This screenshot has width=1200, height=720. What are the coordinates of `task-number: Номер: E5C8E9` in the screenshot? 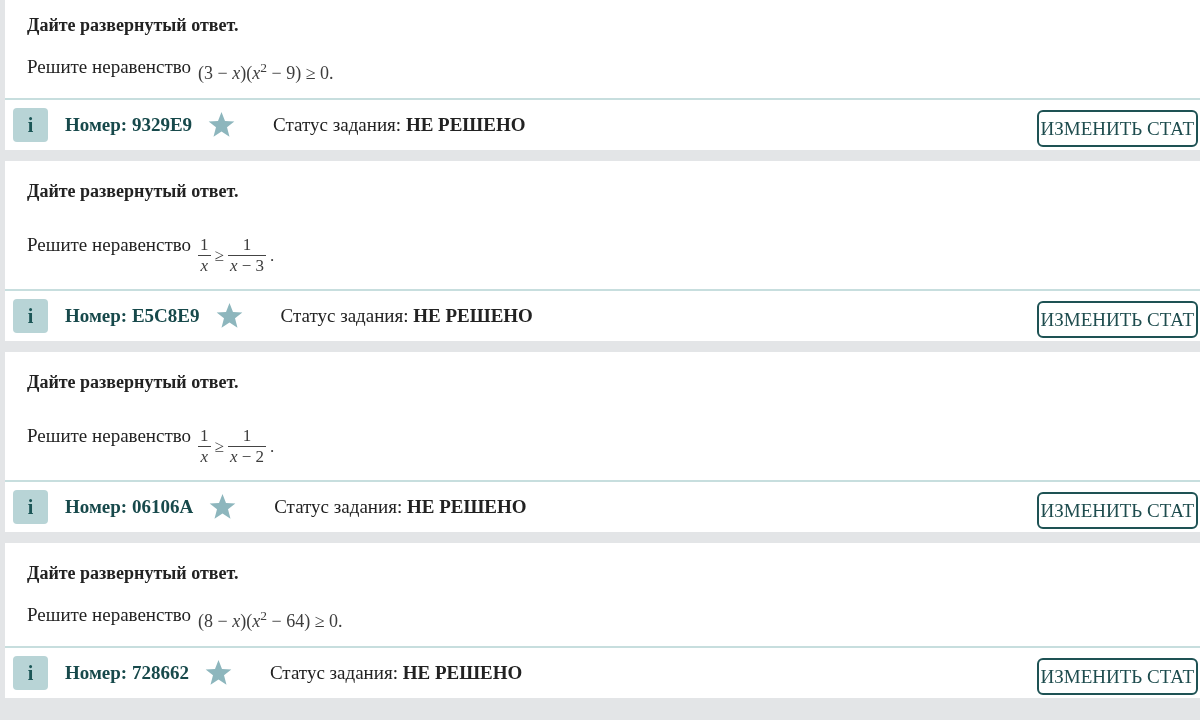 It's located at (132, 315).